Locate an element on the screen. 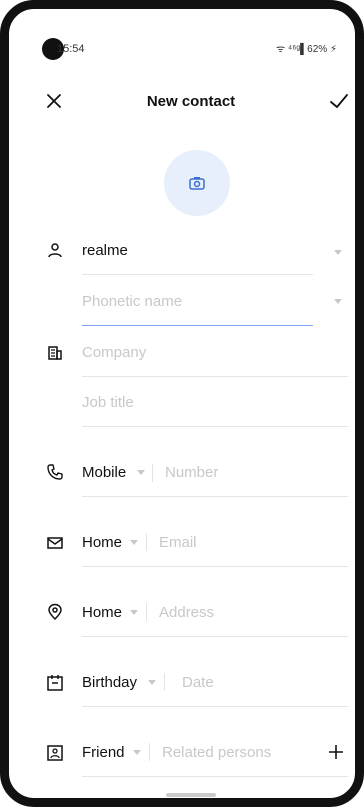  status-time: 15:54 is located at coordinates (71, 49).